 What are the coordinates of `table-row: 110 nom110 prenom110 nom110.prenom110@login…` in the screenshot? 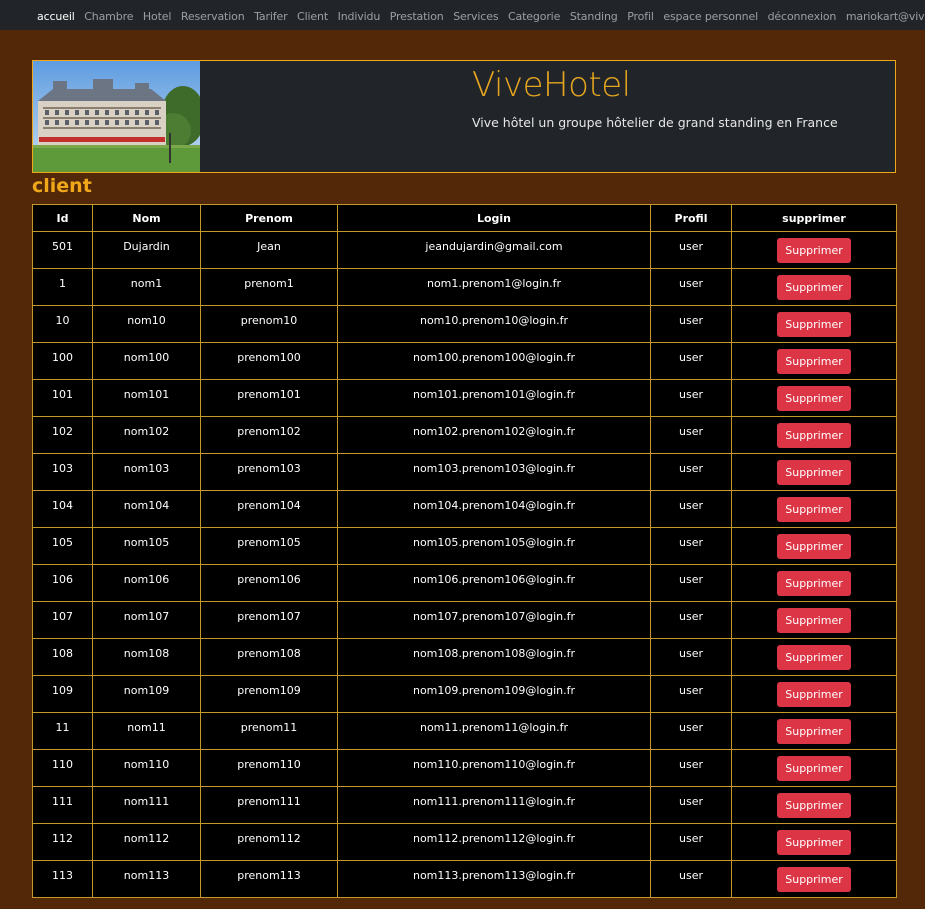 It's located at (464, 768).